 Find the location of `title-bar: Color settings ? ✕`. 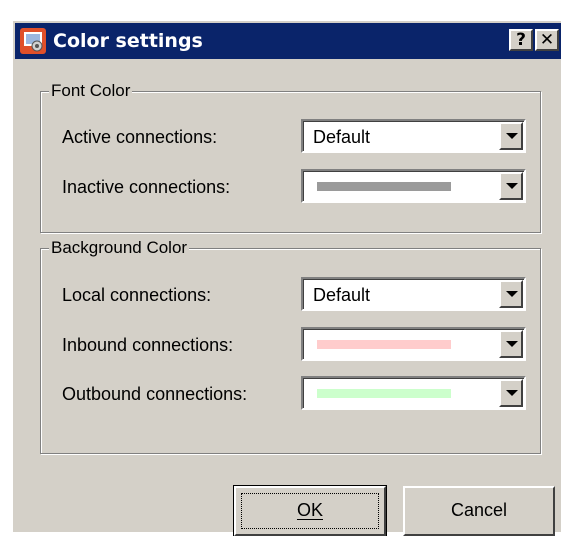

title-bar: Color settings ? ✕ is located at coordinates (288, 41).